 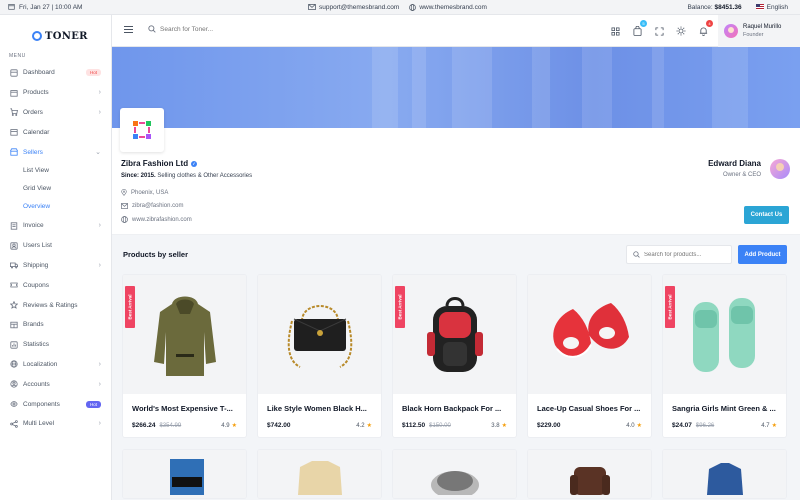 What do you see at coordinates (220, 29) in the screenshot?
I see `search-input` at bounding box center [220, 29].